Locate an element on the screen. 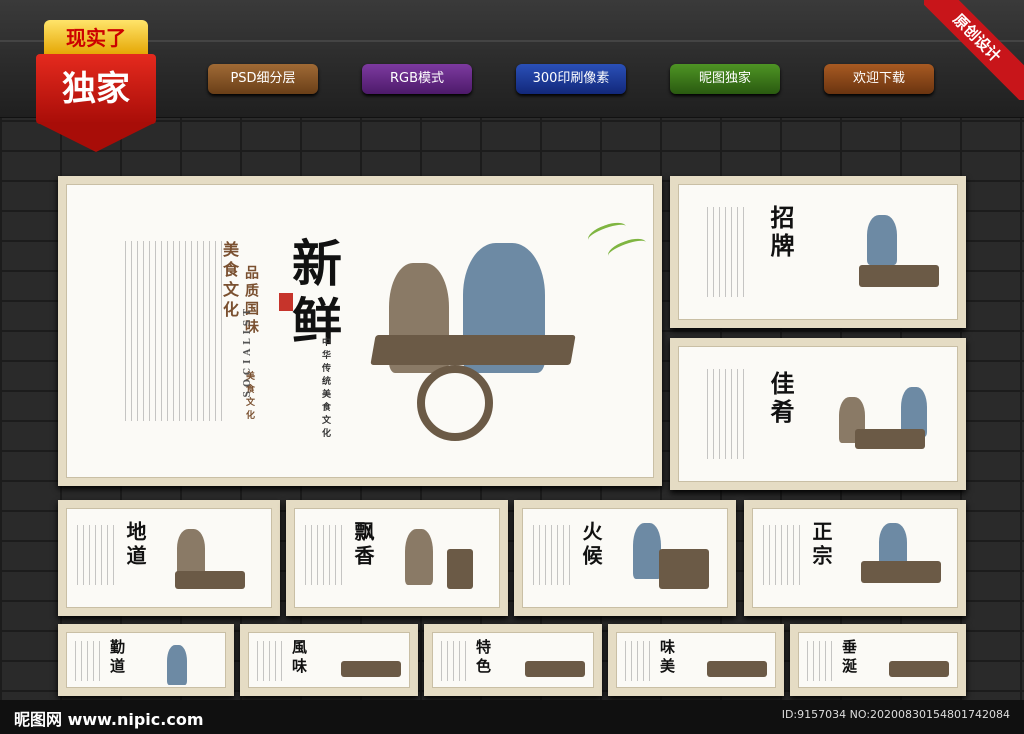 Image resolution: width=1024 pixels, height=734 pixels. poster-title: 味美 is located at coordinates (667, 658).